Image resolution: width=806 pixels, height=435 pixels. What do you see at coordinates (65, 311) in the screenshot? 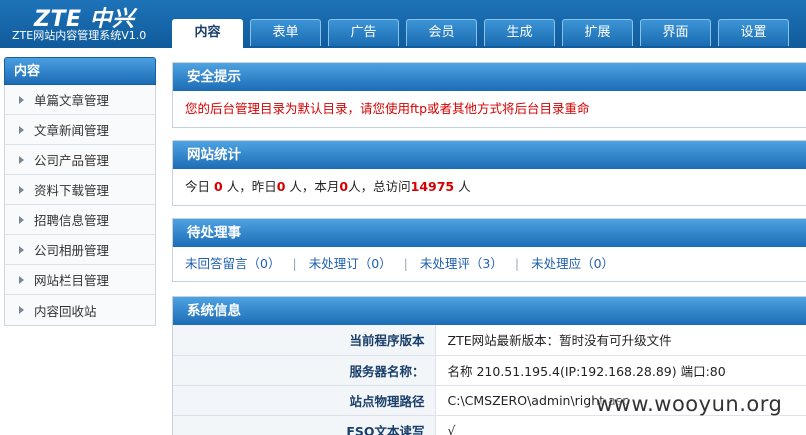
I see `sidebar-item-label: 内容回收站` at bounding box center [65, 311].